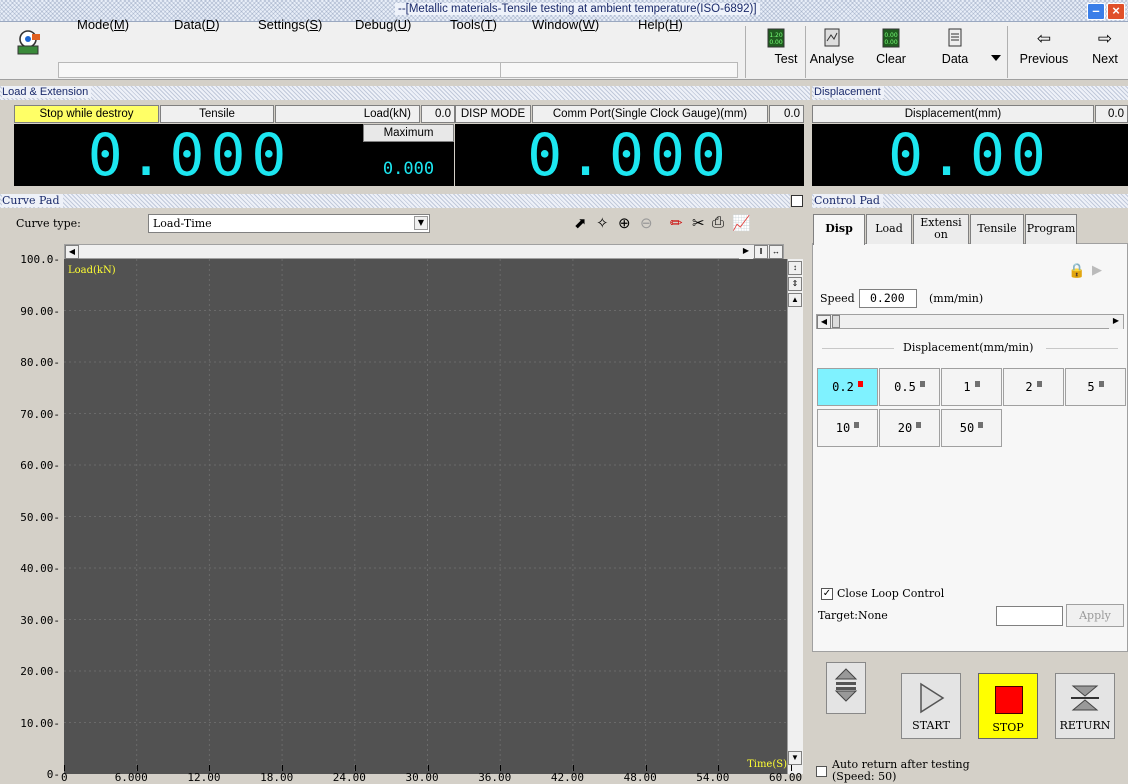 The height and width of the screenshot is (784, 1128). I want to click on clear-button: 0.00 0.00 Clear, so click(891, 51).